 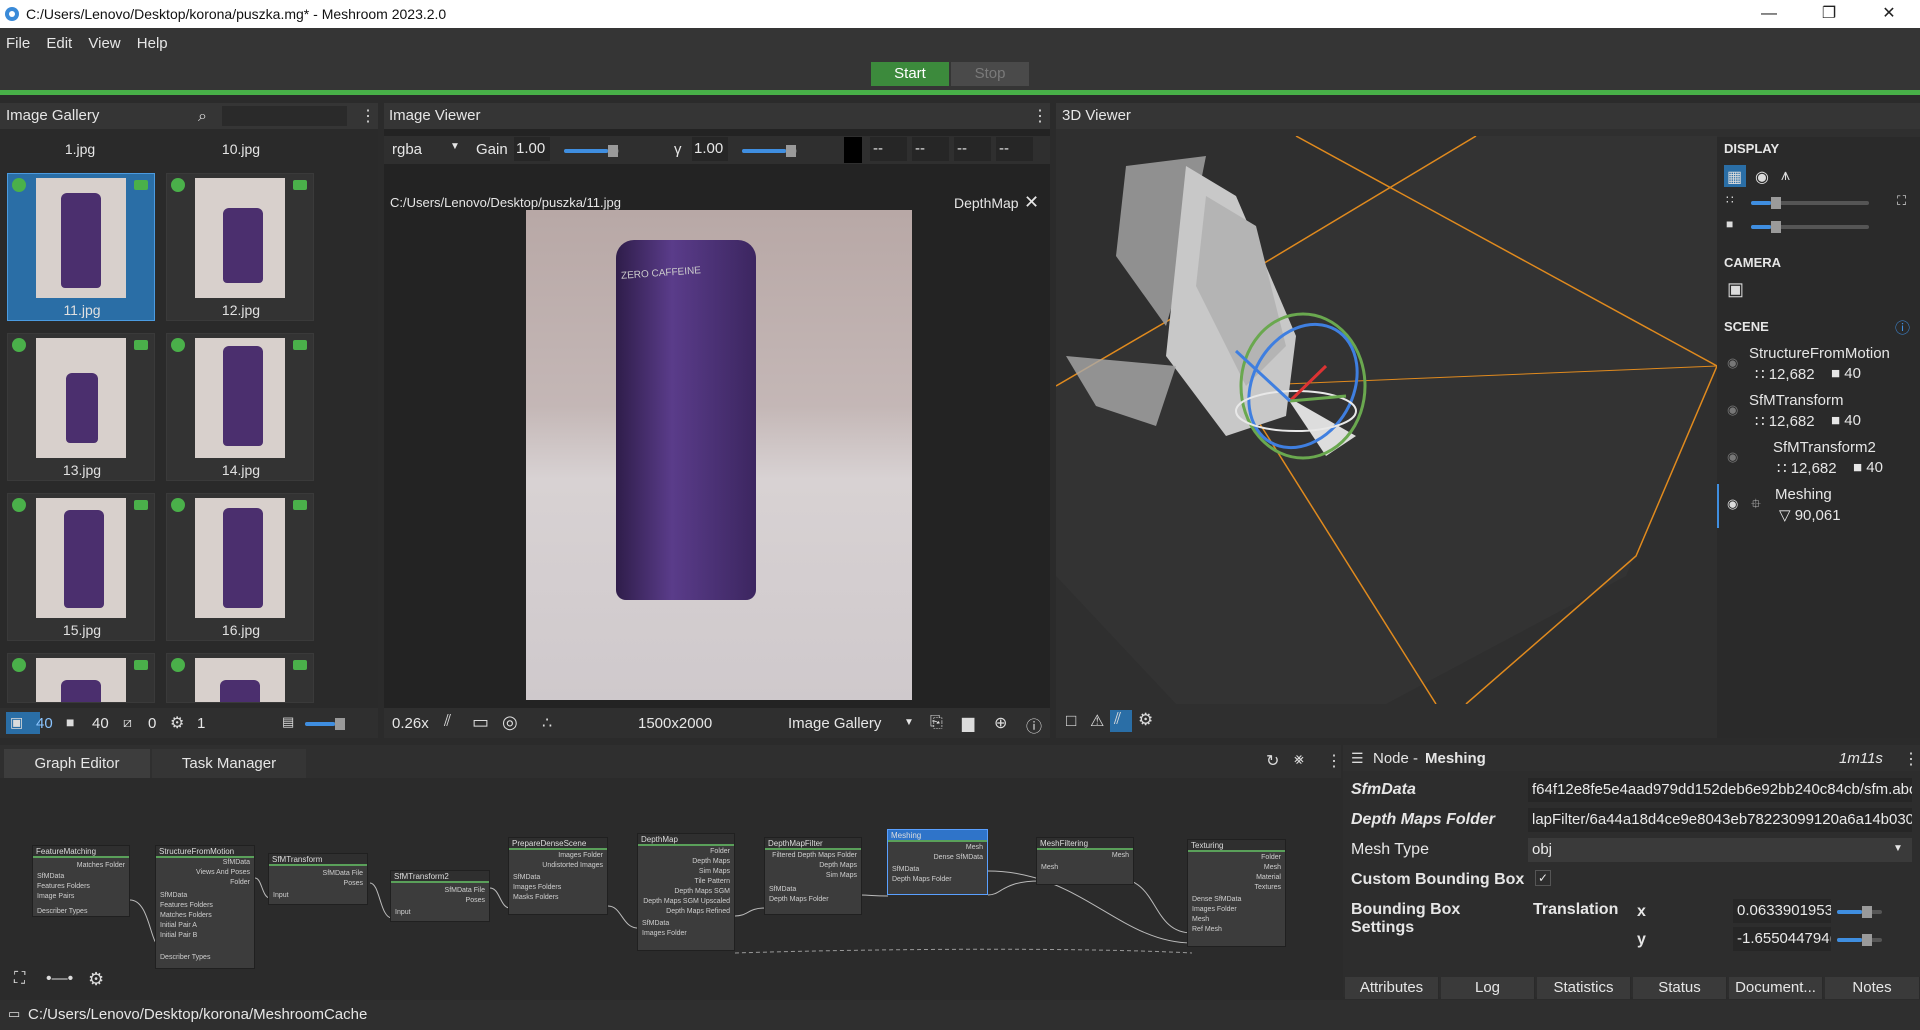 I want to click on node-port: Masks Folders, so click(x=536, y=897).